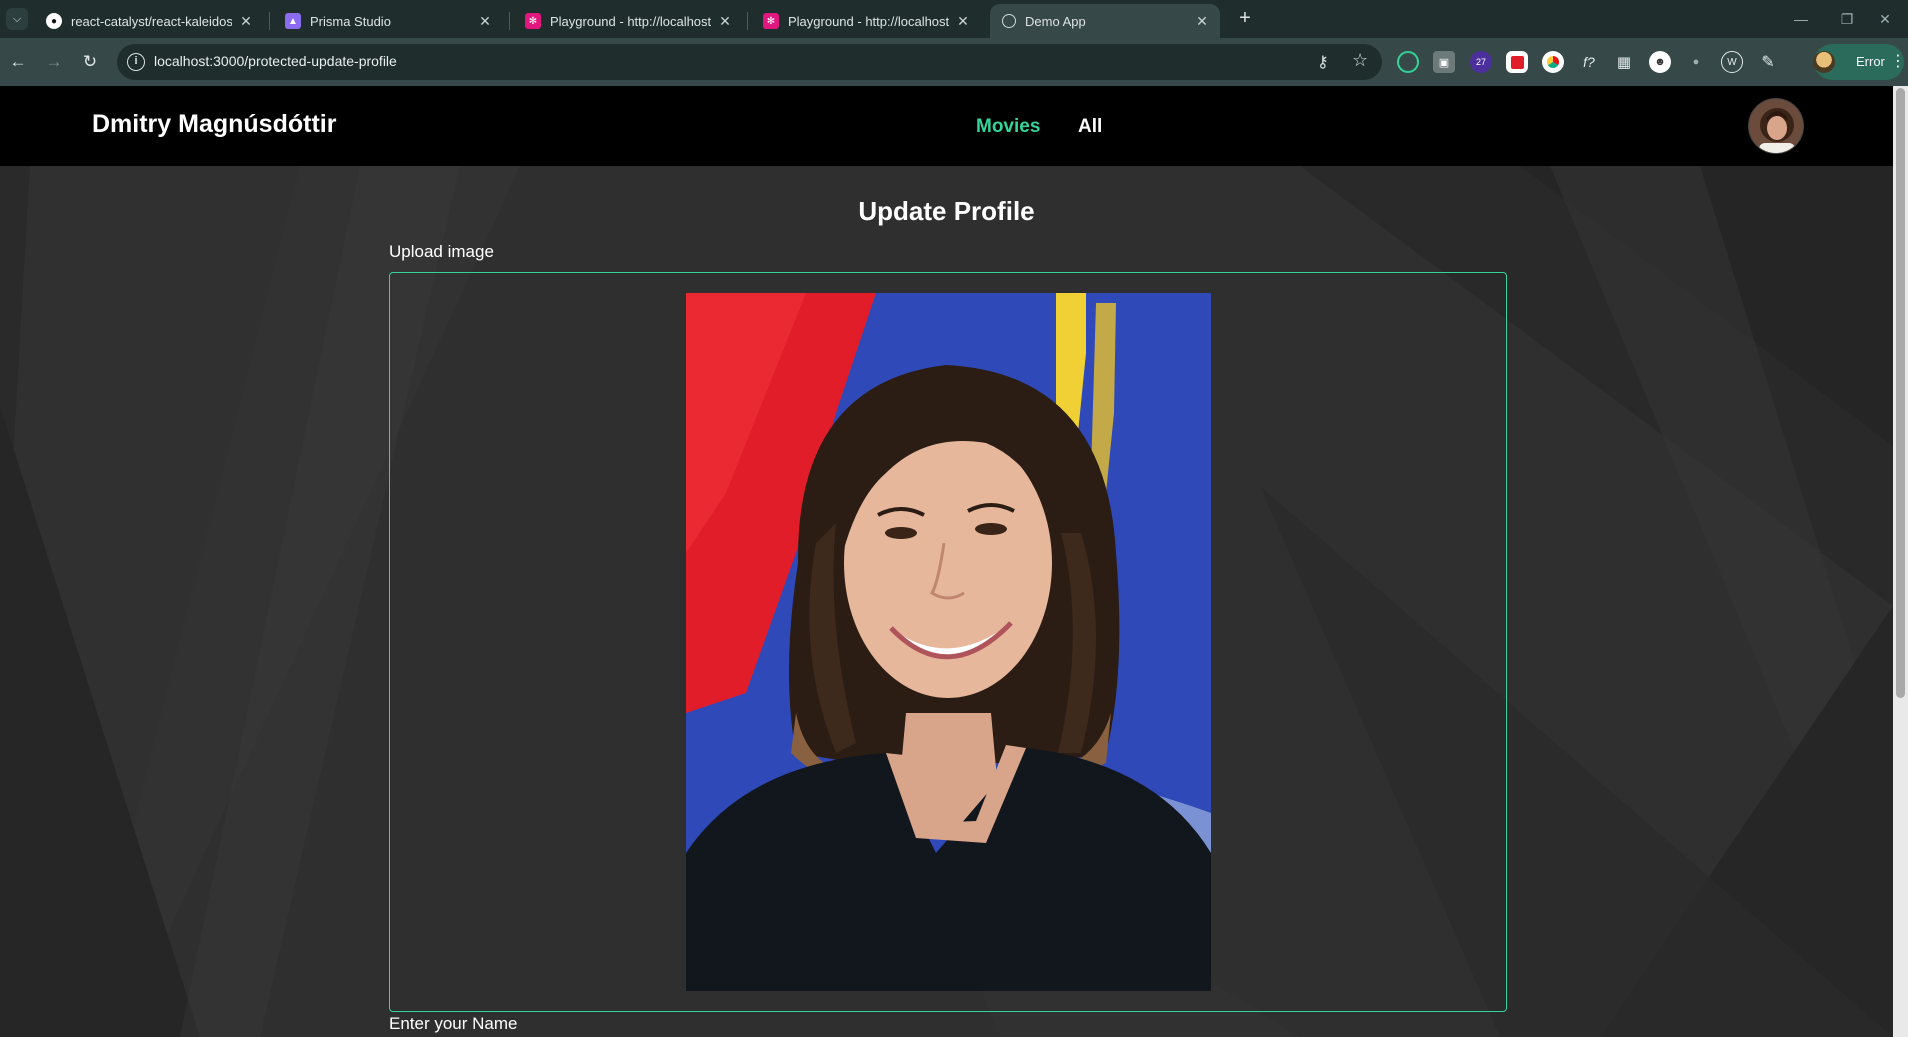 The height and width of the screenshot is (1037, 1908). What do you see at coordinates (1624, 62) in the screenshot?
I see `notes-extension-icon: ▦` at bounding box center [1624, 62].